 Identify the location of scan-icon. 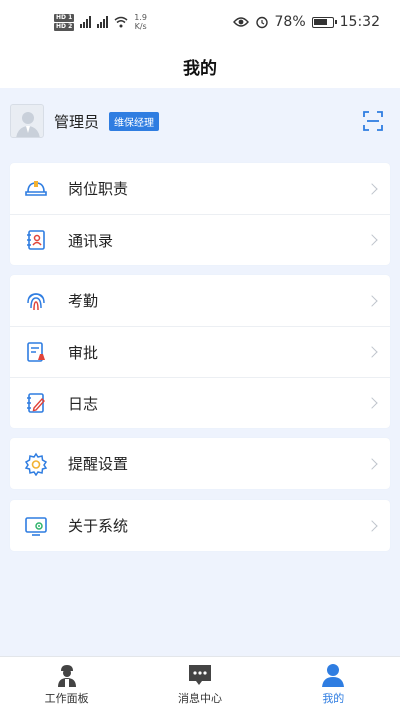
(373, 121).